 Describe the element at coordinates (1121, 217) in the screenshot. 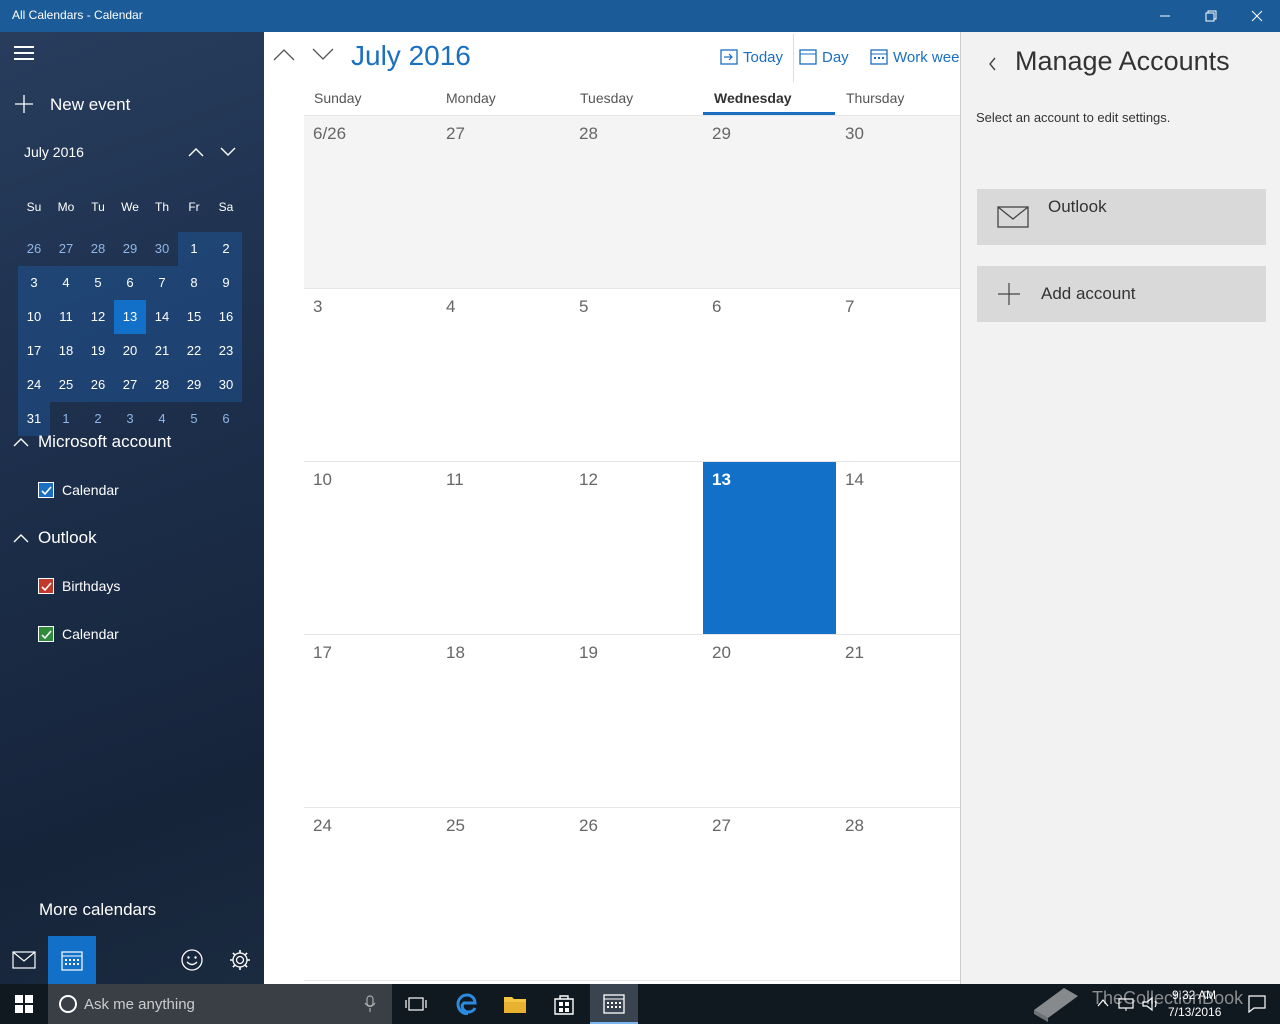

I see `account-item-outlook: Outlook` at that location.